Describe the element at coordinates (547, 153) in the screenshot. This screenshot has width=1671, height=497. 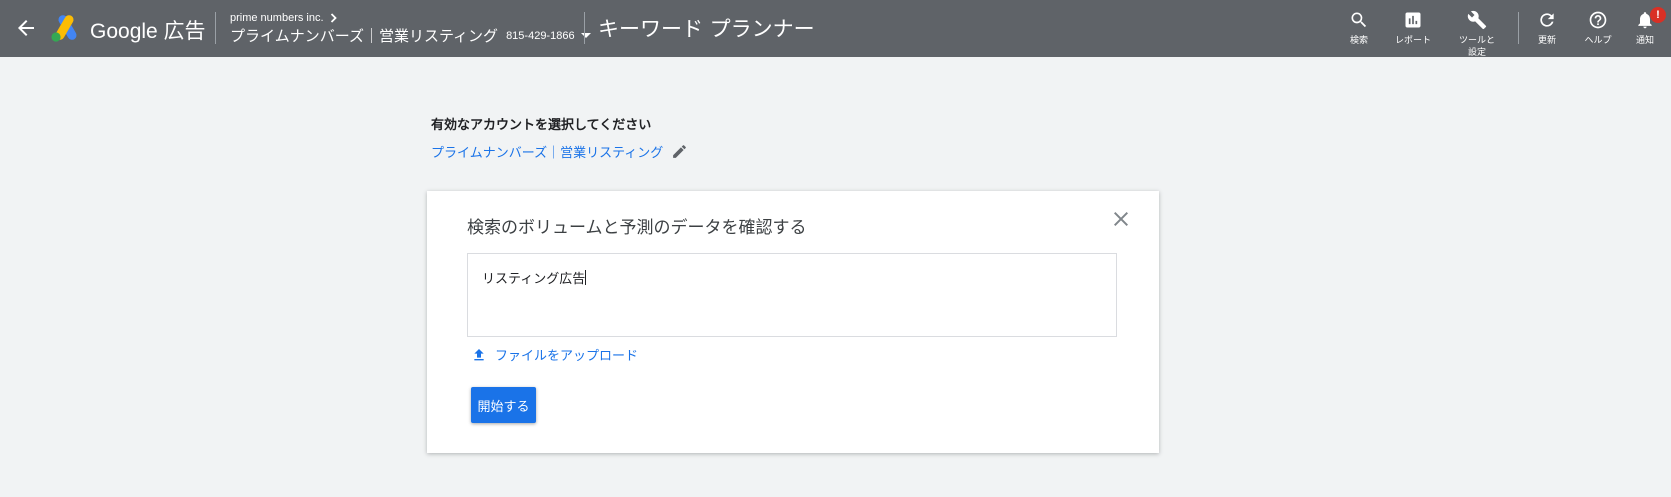
I see `selected-account-name: プライムナンバーズ｜営業リスティング` at that location.